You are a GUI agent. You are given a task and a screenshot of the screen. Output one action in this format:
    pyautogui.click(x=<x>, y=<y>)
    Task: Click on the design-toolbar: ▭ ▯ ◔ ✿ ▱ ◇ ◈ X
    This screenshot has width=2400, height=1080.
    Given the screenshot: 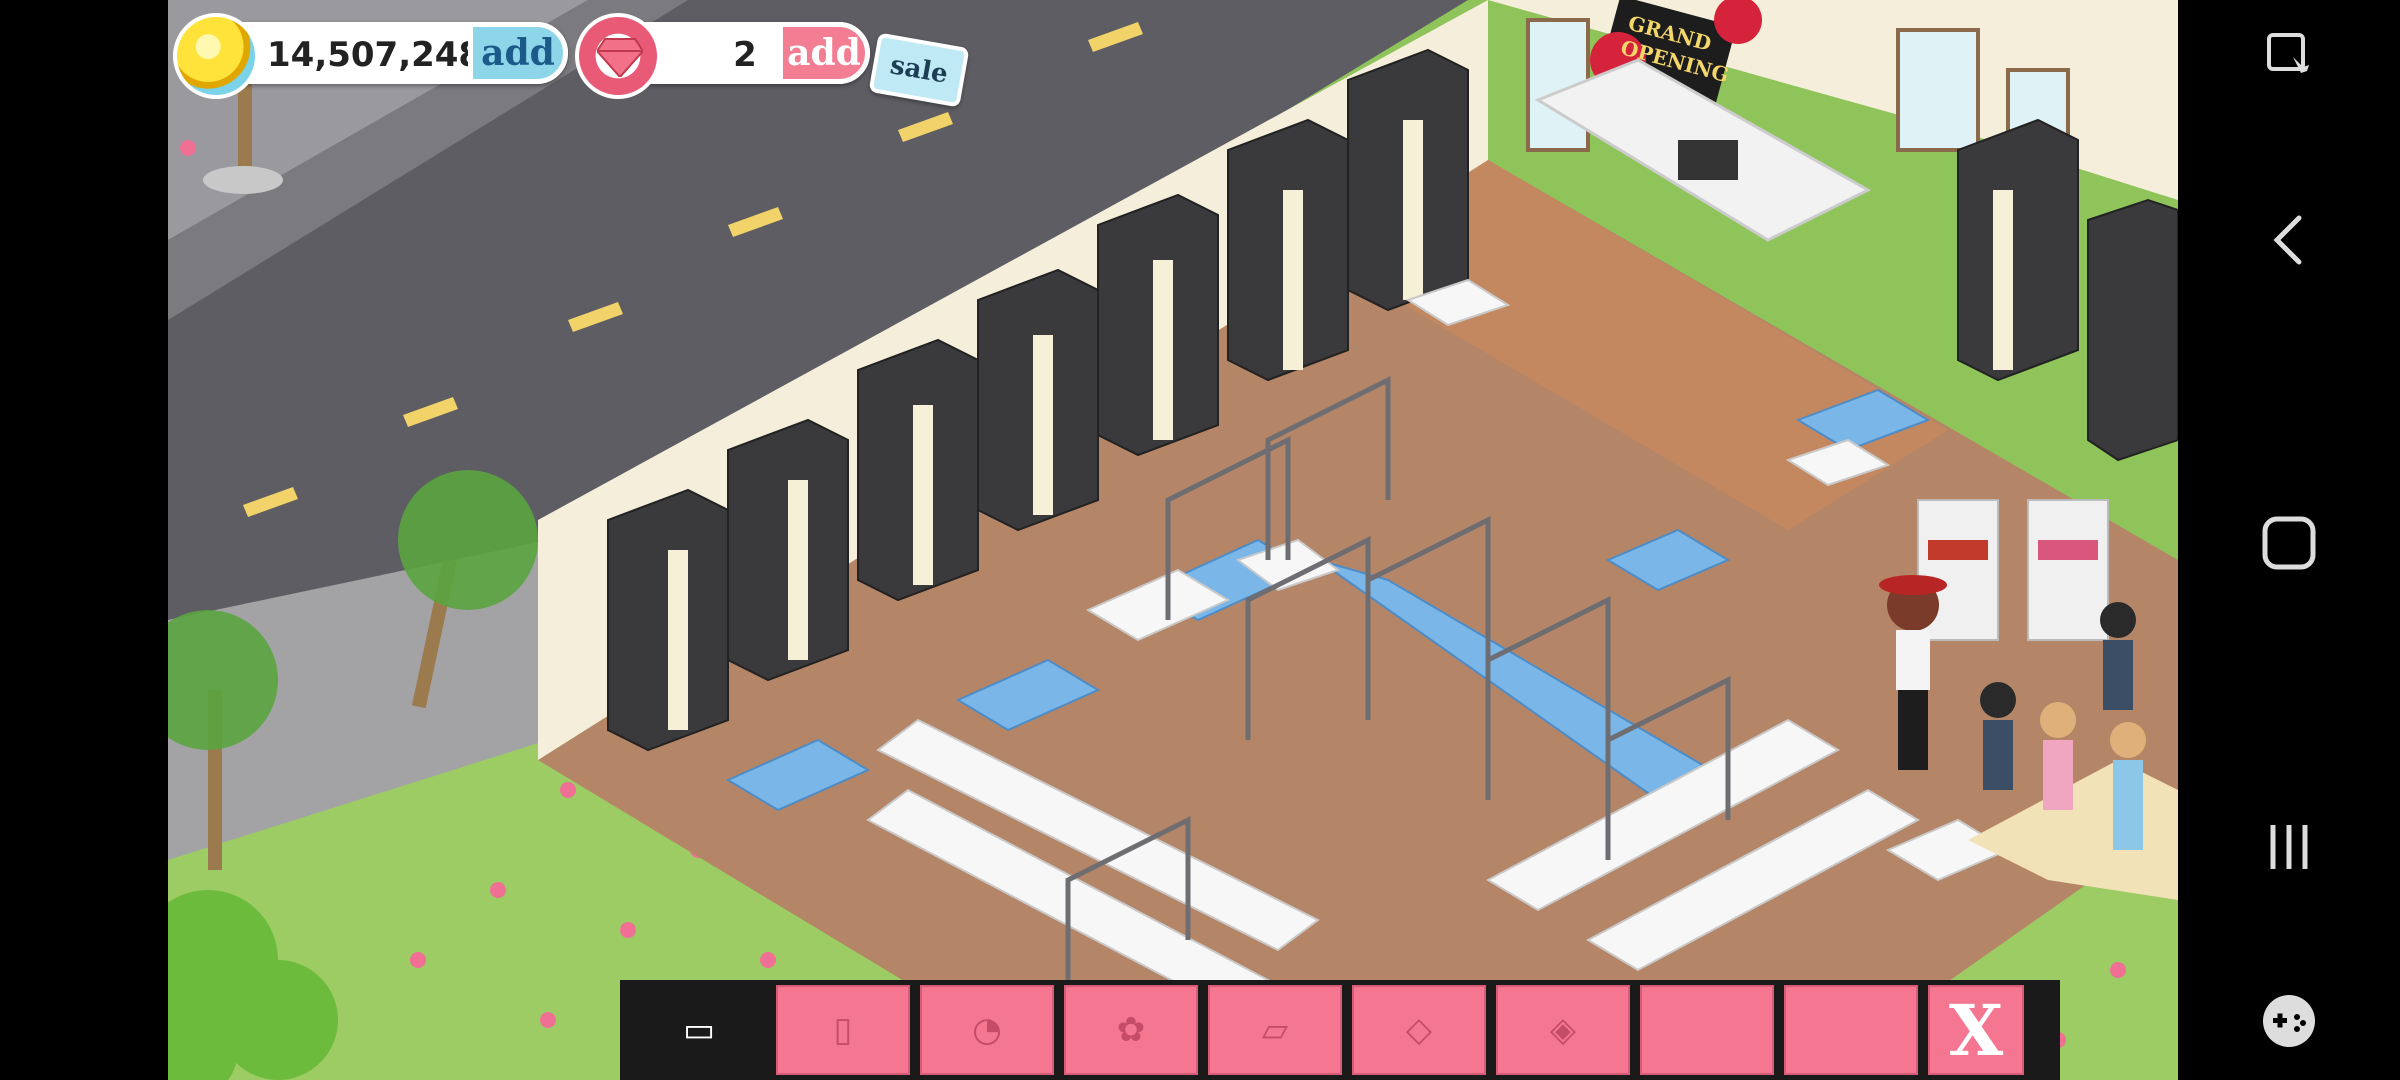 What is the action you would take?
    pyautogui.click(x=1340, y=1030)
    